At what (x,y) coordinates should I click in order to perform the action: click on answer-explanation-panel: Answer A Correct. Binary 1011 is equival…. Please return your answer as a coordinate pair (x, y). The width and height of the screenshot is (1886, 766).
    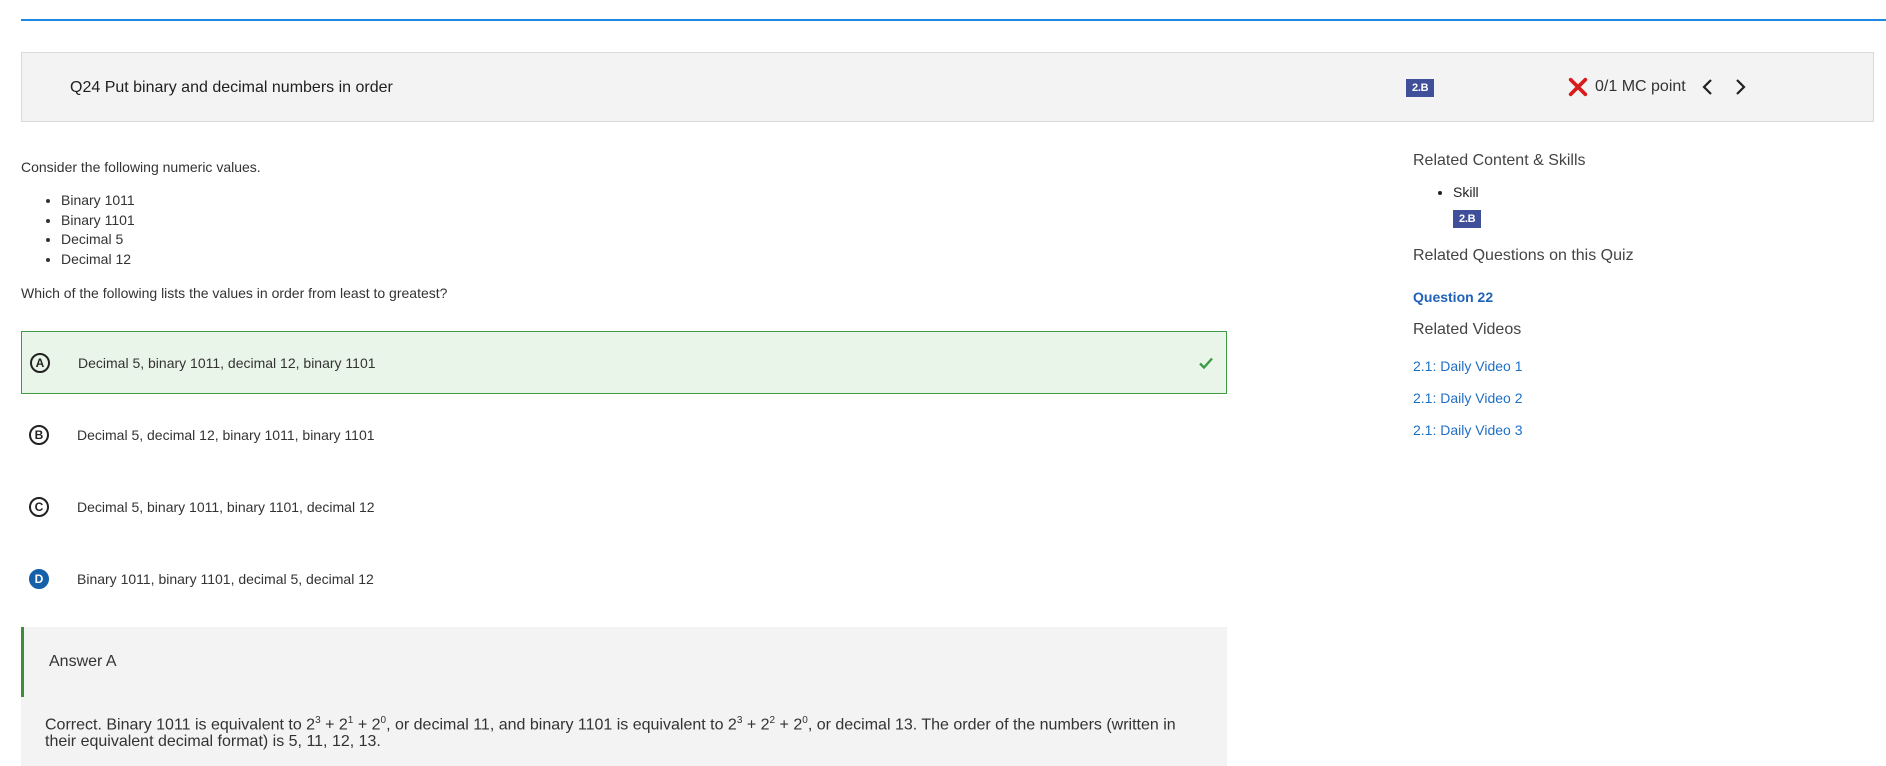
    Looking at the image, I should click on (624, 696).